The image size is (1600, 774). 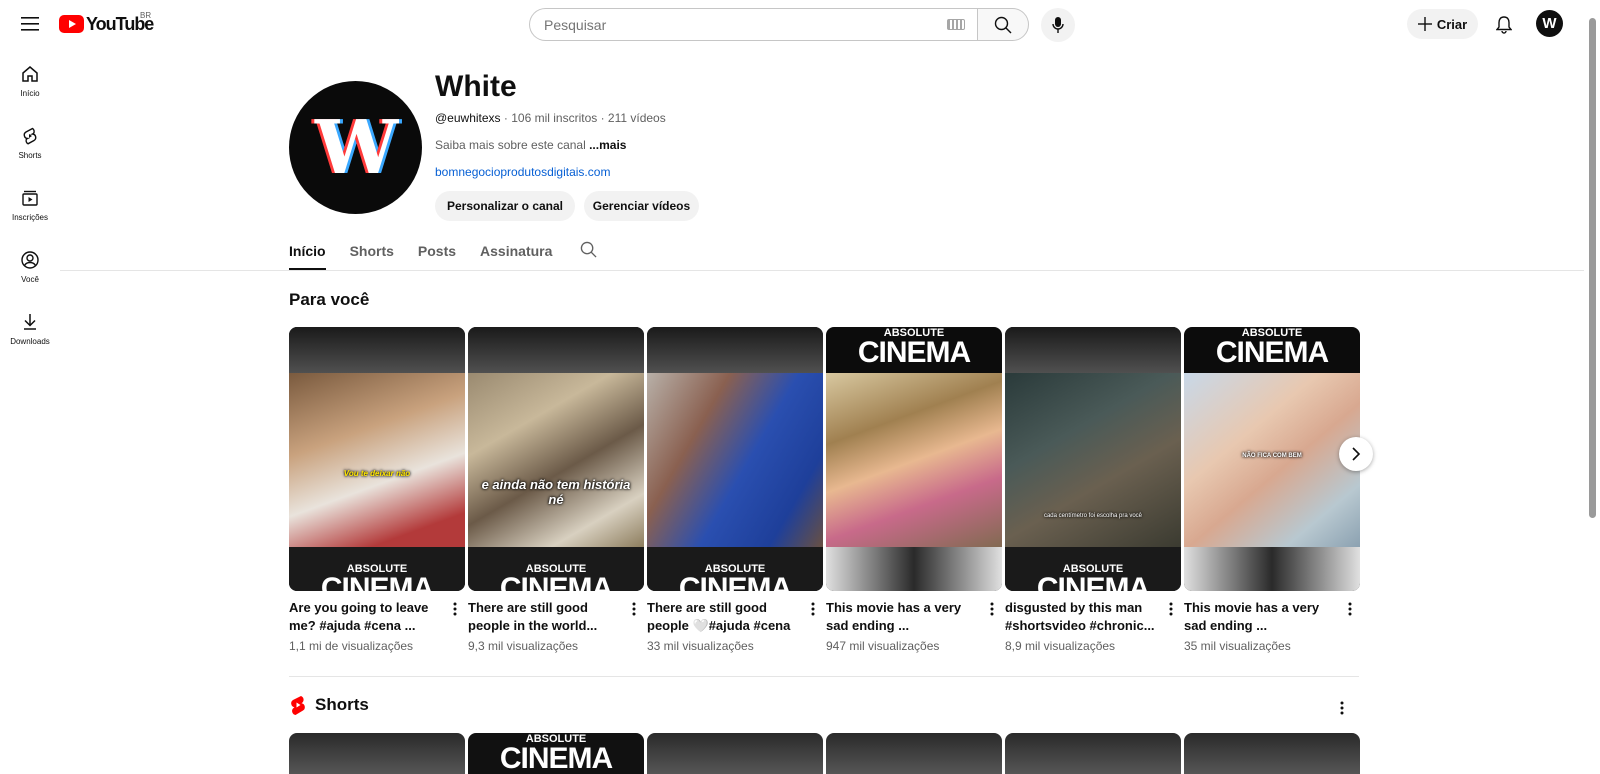 What do you see at coordinates (1504, 25) in the screenshot?
I see `notifications-button` at bounding box center [1504, 25].